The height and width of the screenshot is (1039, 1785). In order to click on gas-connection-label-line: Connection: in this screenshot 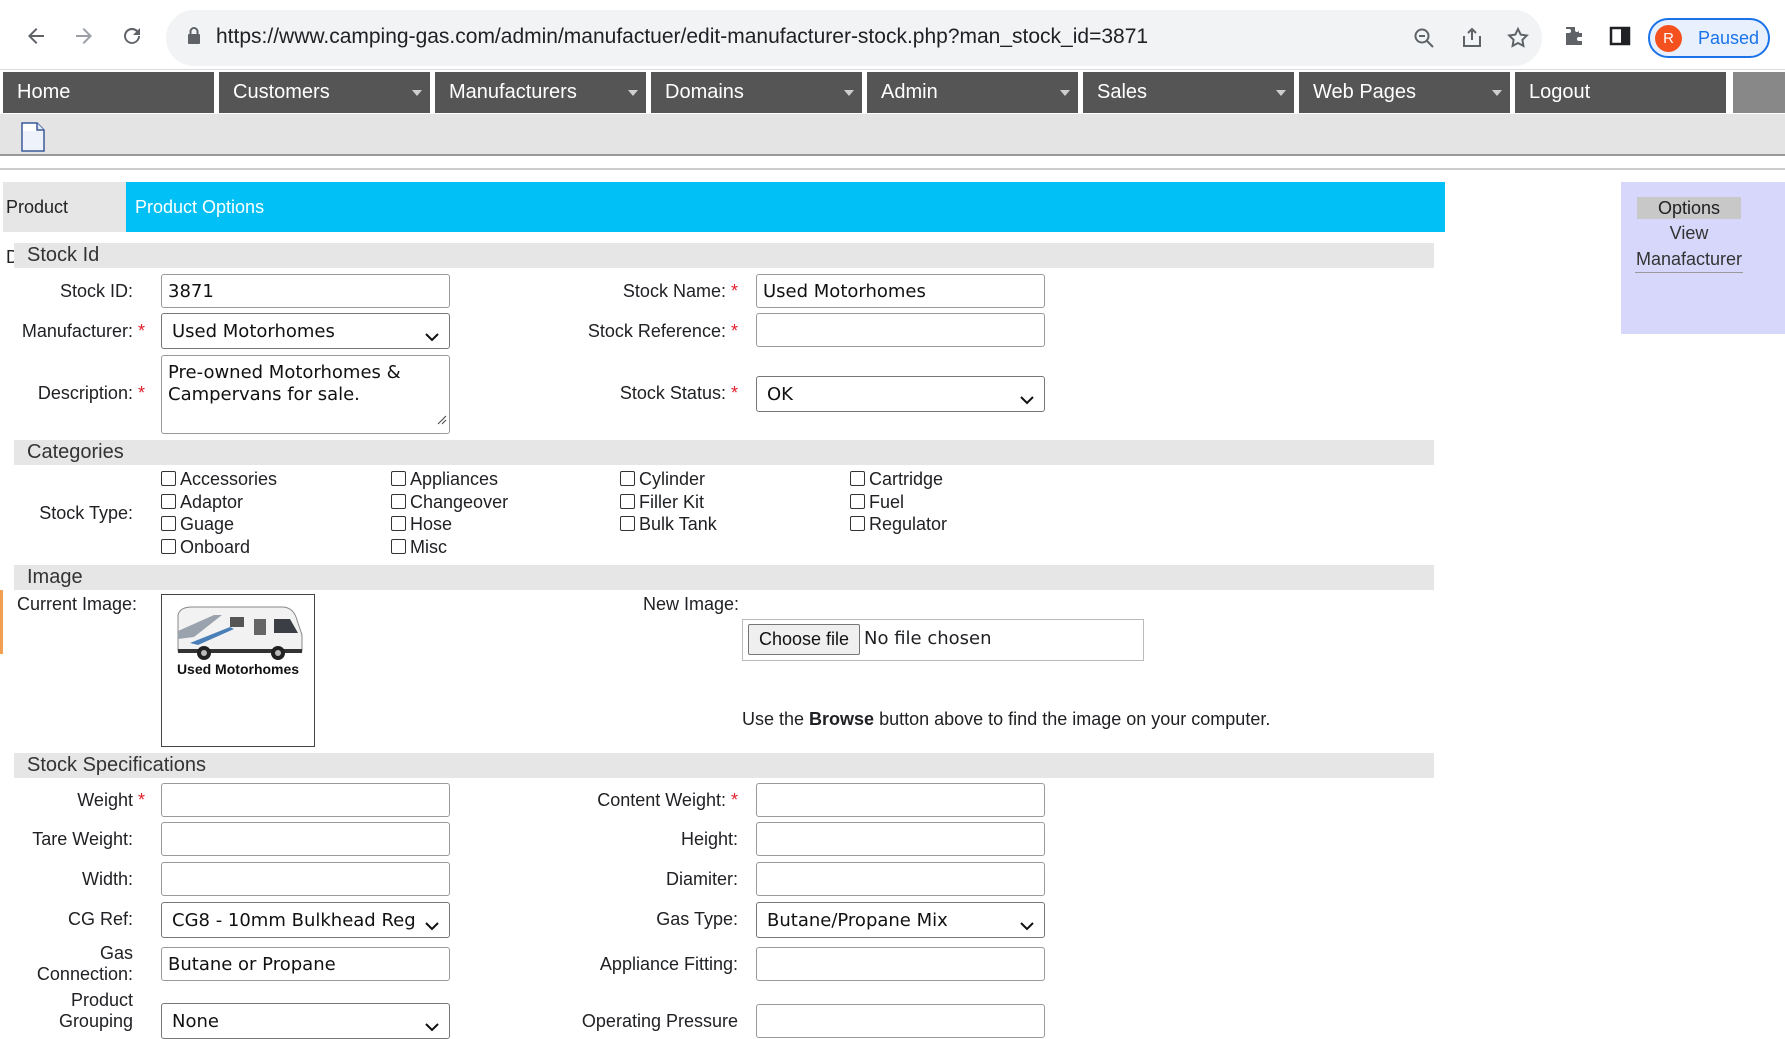, I will do `click(84, 974)`.